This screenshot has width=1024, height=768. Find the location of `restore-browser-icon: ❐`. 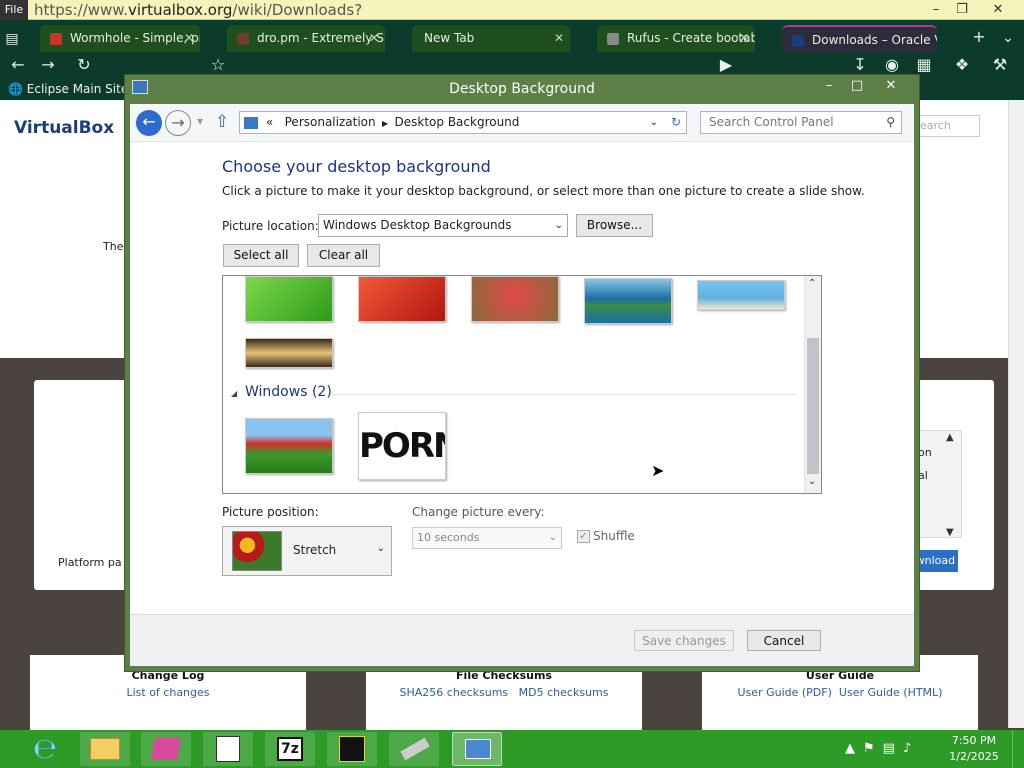

restore-browser-icon: ❐ is located at coordinates (962, 10).